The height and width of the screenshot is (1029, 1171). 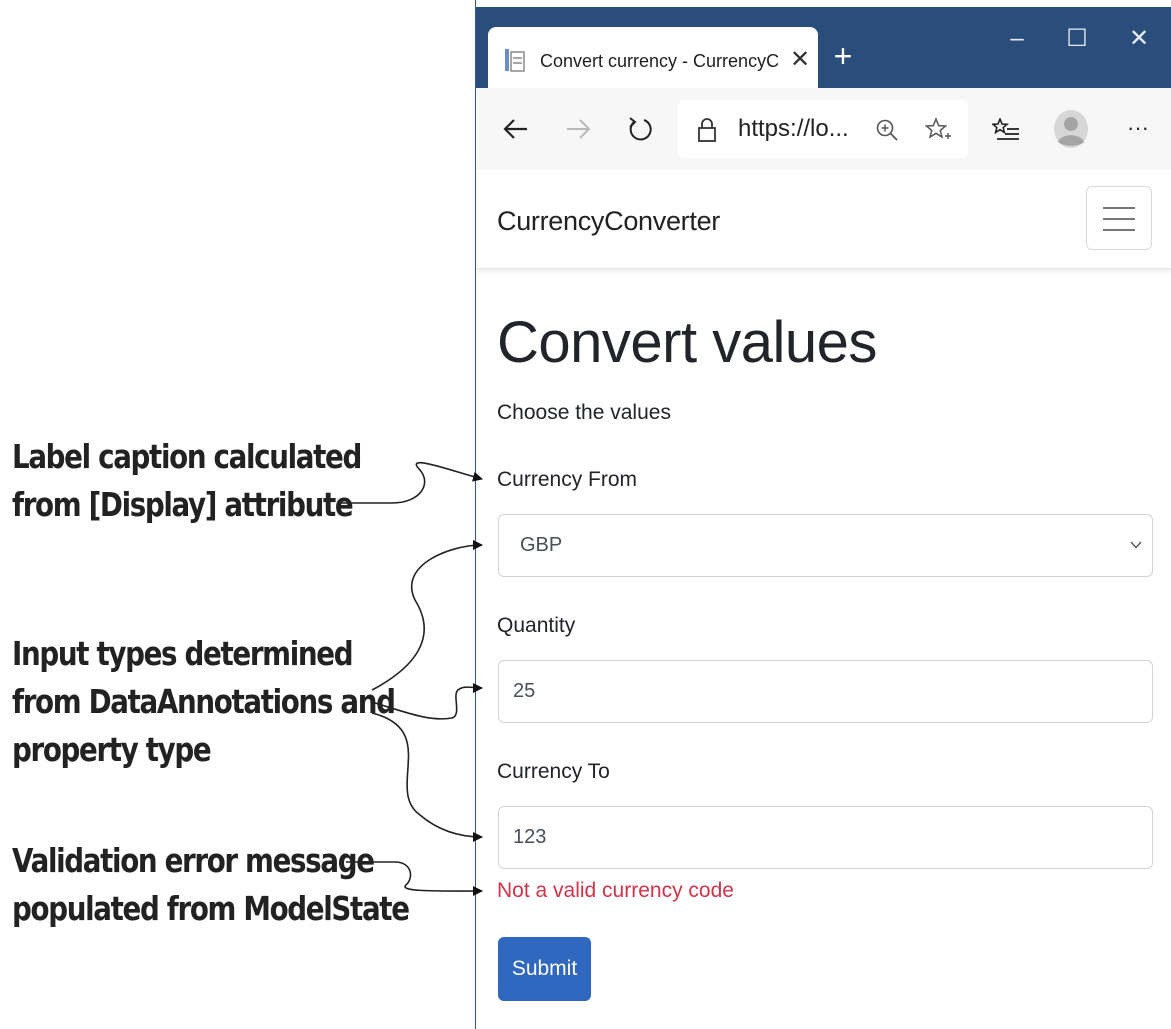 I want to click on close-window-button: ✕, so click(x=1139, y=39).